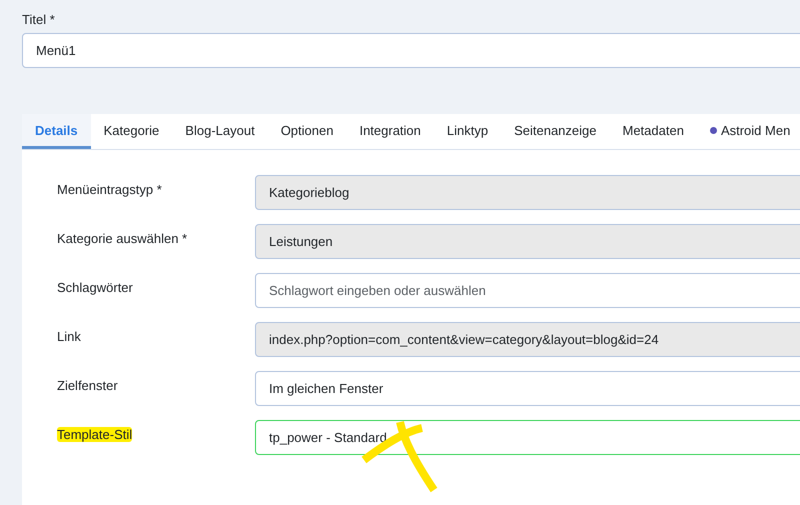  I want to click on title-label: Titel *, so click(39, 19).